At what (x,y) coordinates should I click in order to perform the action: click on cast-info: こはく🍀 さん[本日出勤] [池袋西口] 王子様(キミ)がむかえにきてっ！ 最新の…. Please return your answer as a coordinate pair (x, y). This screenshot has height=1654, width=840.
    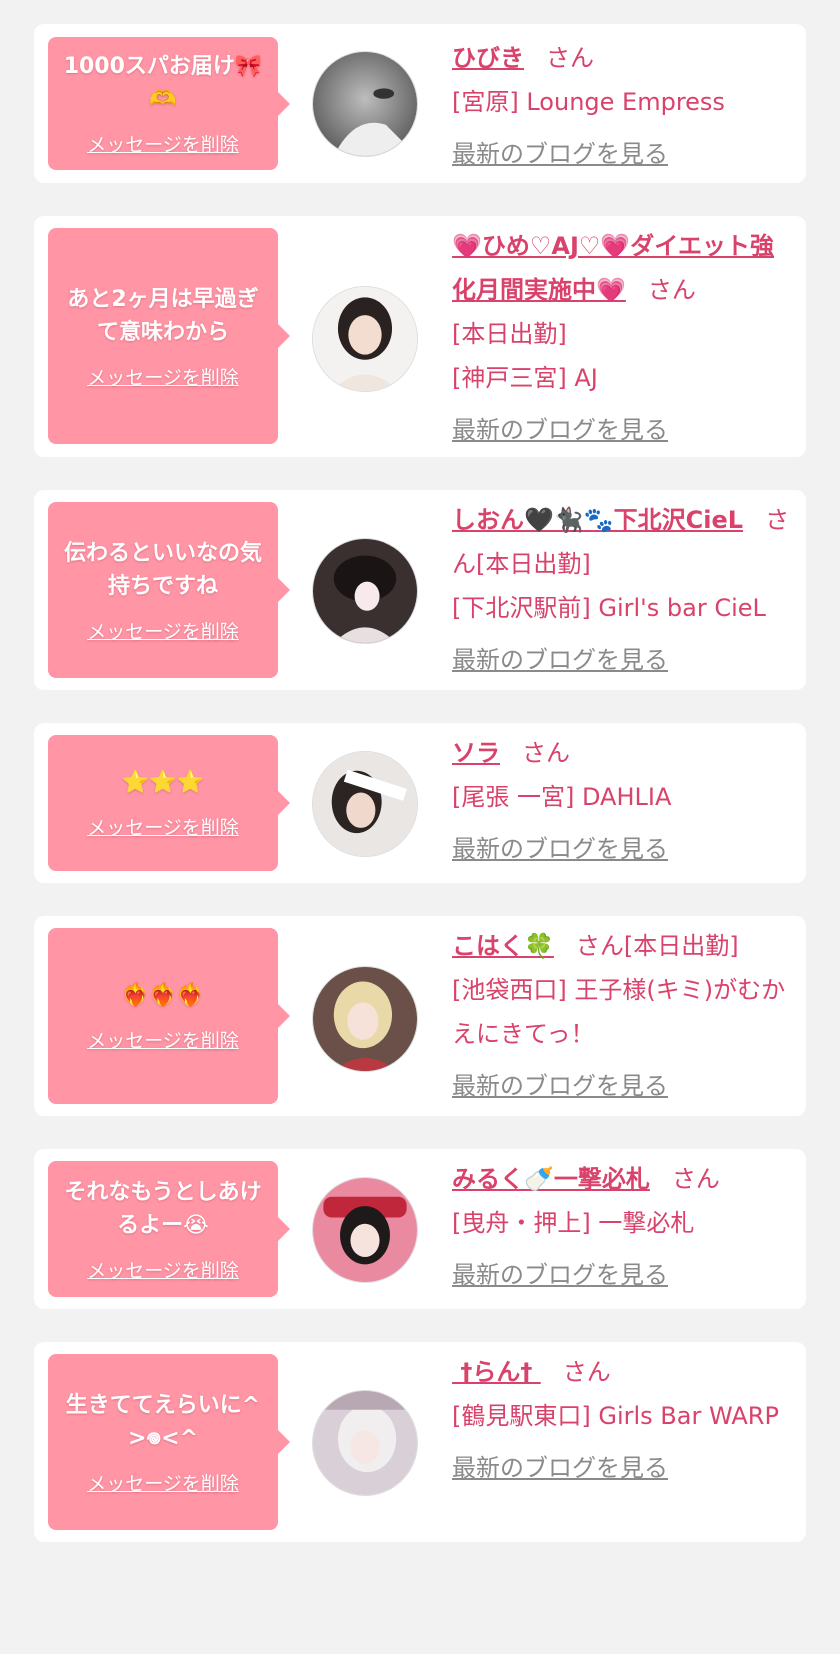
    Looking at the image, I should click on (622, 1016).